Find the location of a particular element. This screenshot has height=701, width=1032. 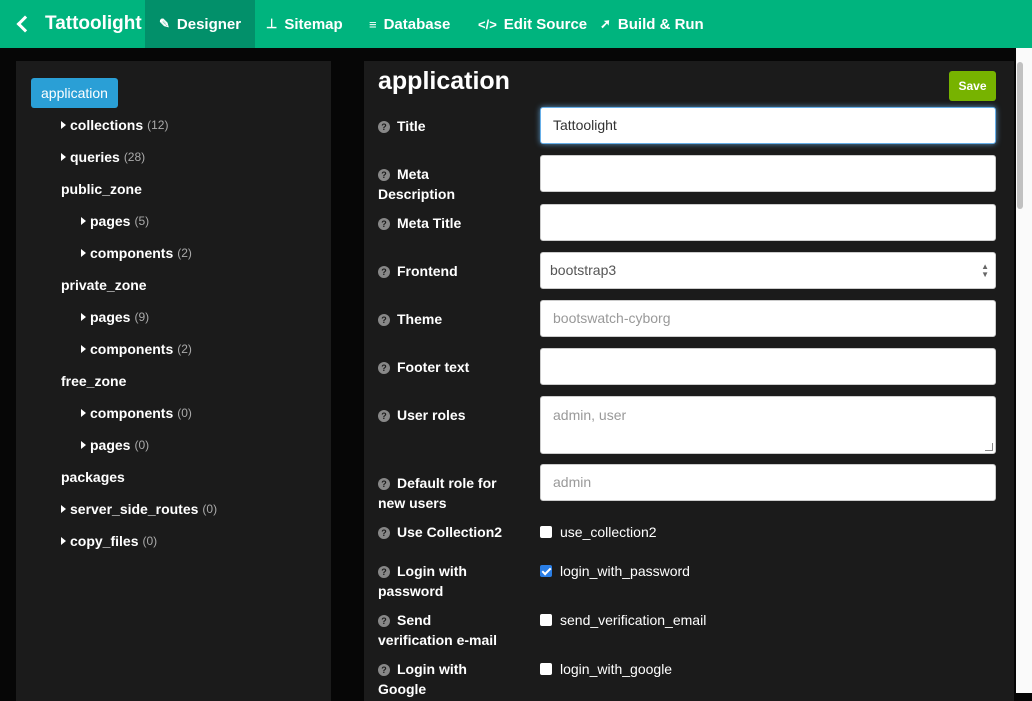

default-role-label: ? Default role for new users is located at coordinates (437, 493).